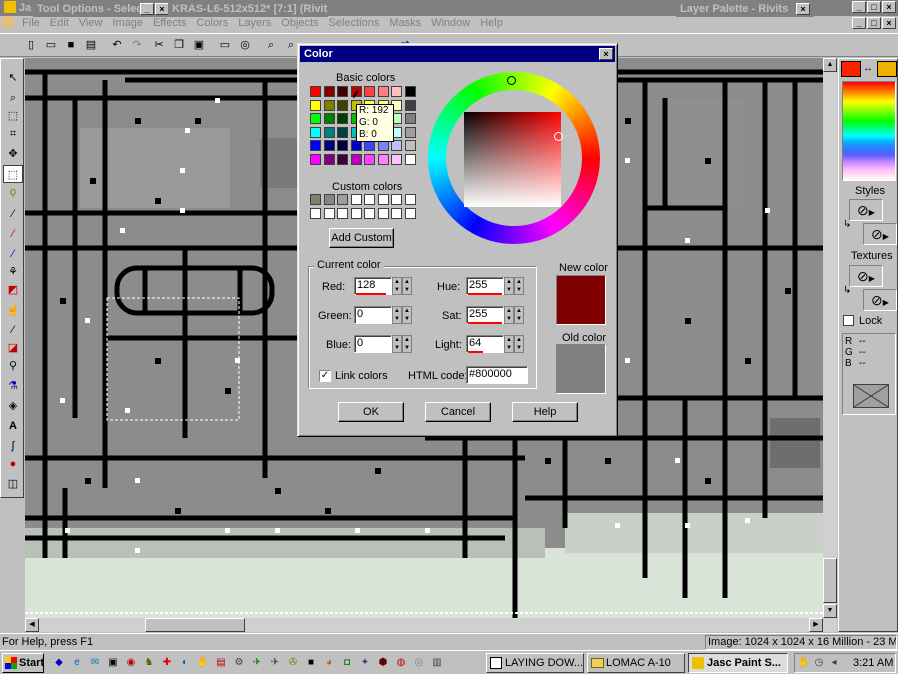  I want to click on app-minimize-button: _, so click(859, 7).